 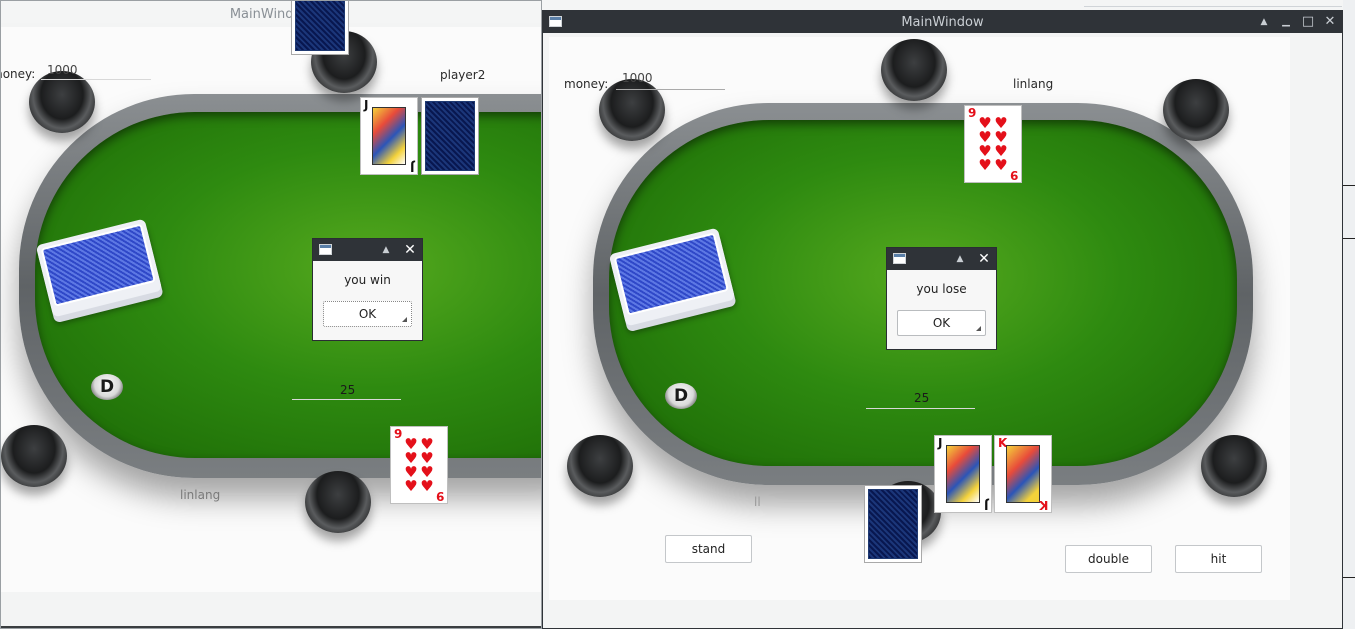 I want to click on right-opponent-card: 9 ♥ ♥ ♥ ♥ ♥ ♥ ♥ ♥ 9, so click(x=993, y=144).